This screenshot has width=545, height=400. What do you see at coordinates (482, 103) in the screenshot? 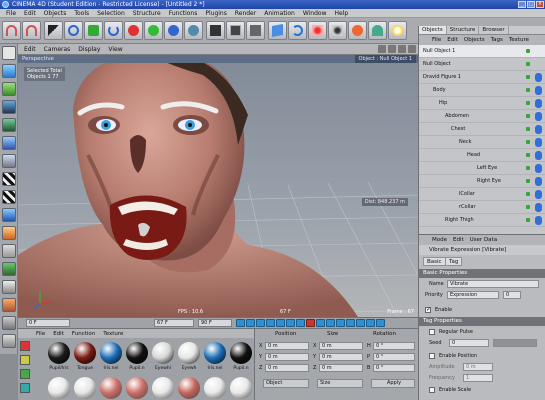
I see `object-row: Hip` at bounding box center [482, 103].